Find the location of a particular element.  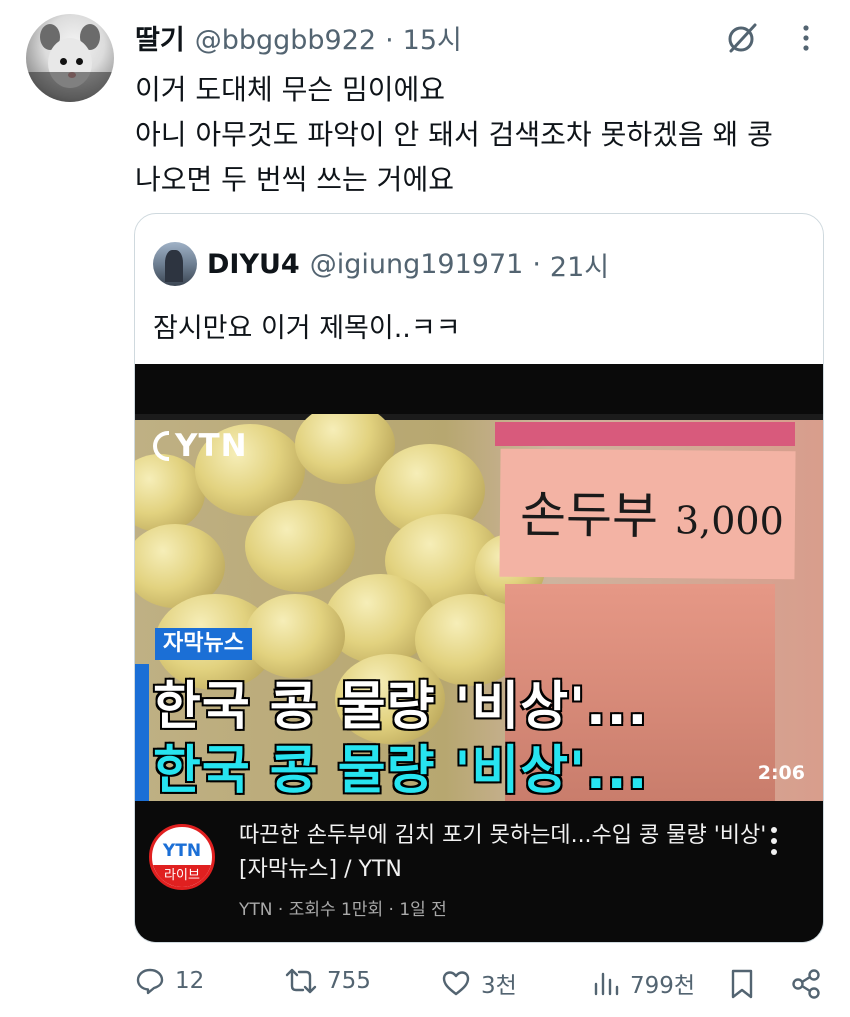

channel-live-badge: 라이브 is located at coordinates (182, 876).